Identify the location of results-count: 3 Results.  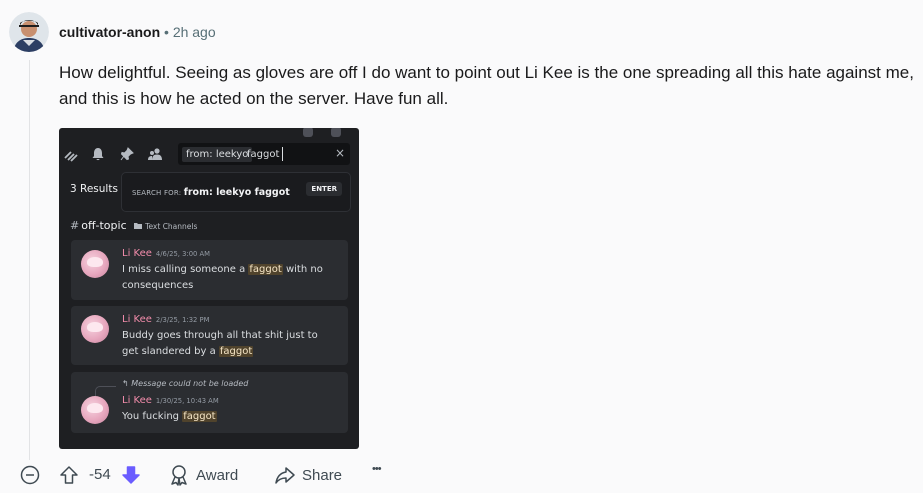
(94, 189).